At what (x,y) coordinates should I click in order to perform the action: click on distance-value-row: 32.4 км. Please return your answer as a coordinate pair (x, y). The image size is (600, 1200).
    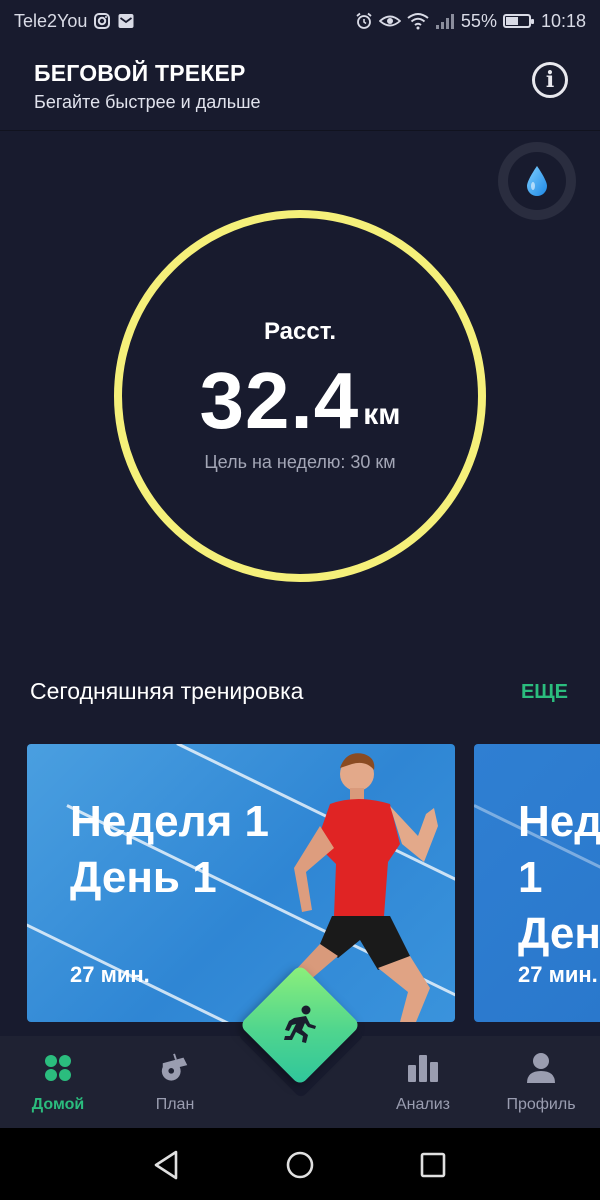
    Looking at the image, I should click on (300, 401).